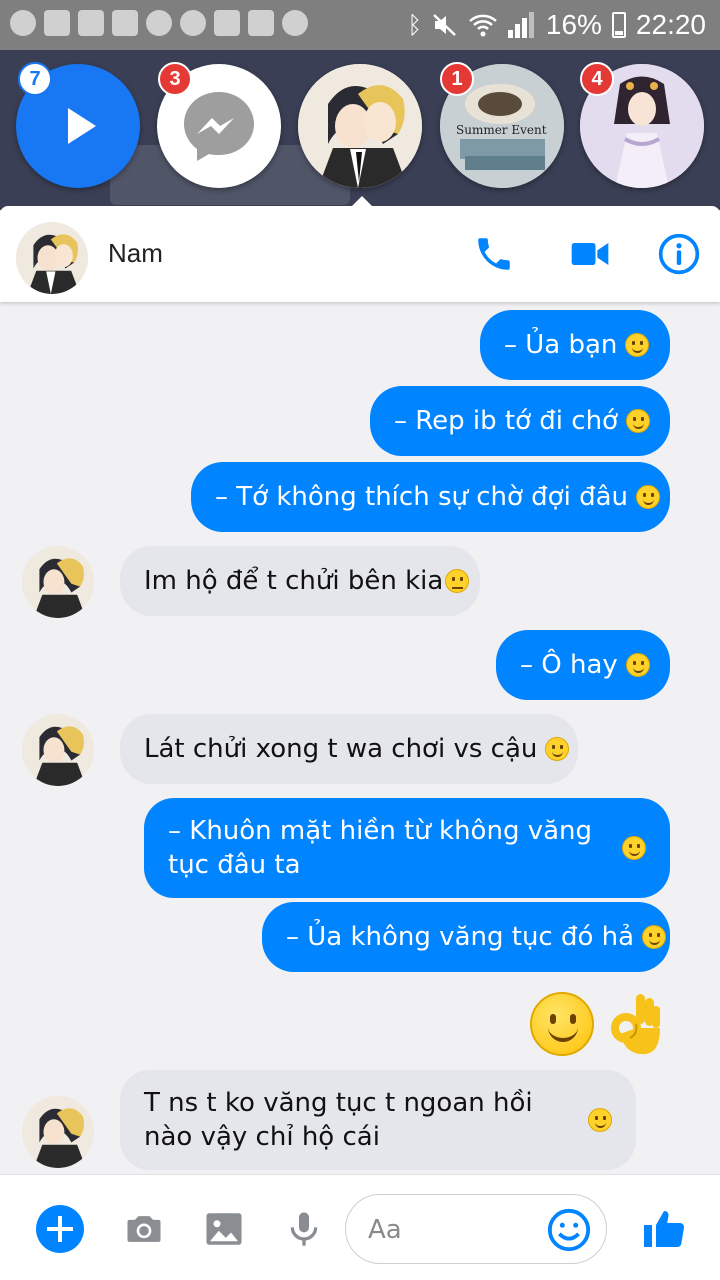 This screenshot has width=720, height=1280. I want to click on screenrecord-icon, so click(23, 23).